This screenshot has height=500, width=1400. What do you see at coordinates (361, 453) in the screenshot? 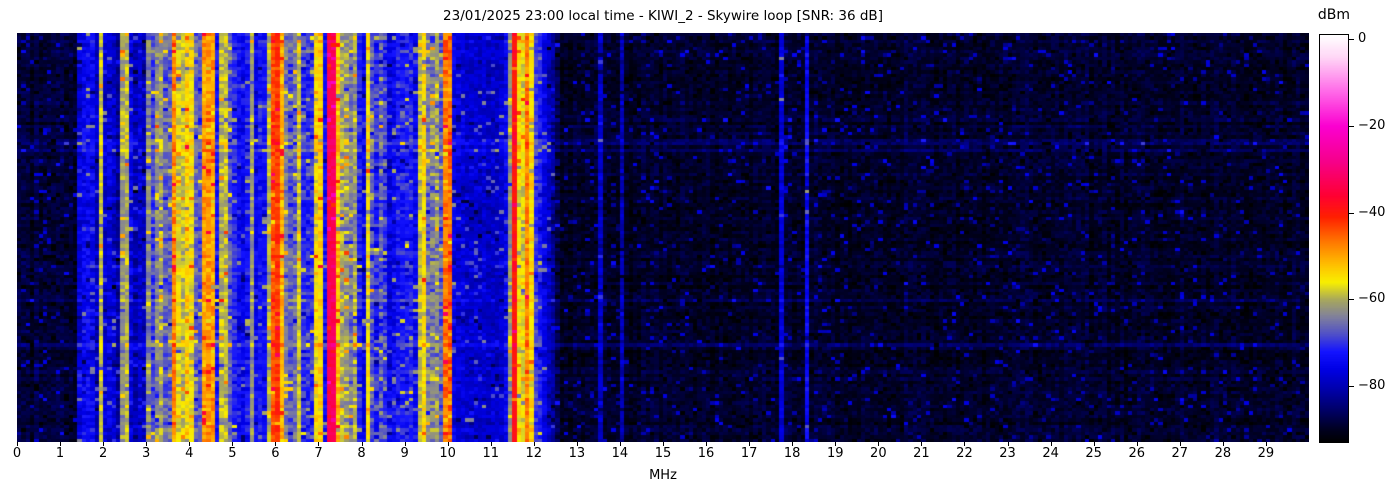
I see `x-tick-label: 8` at bounding box center [361, 453].